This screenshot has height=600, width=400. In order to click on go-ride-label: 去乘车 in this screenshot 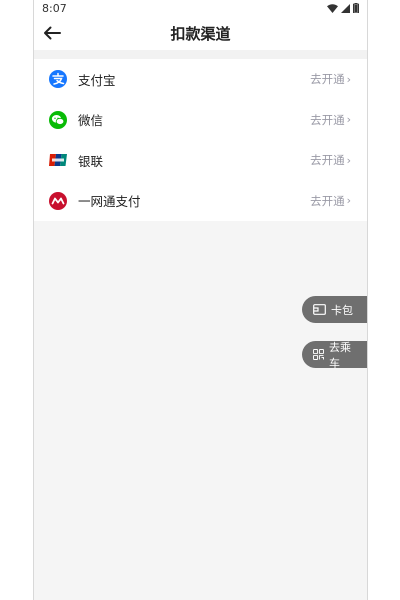, I will do `click(340, 355)`.